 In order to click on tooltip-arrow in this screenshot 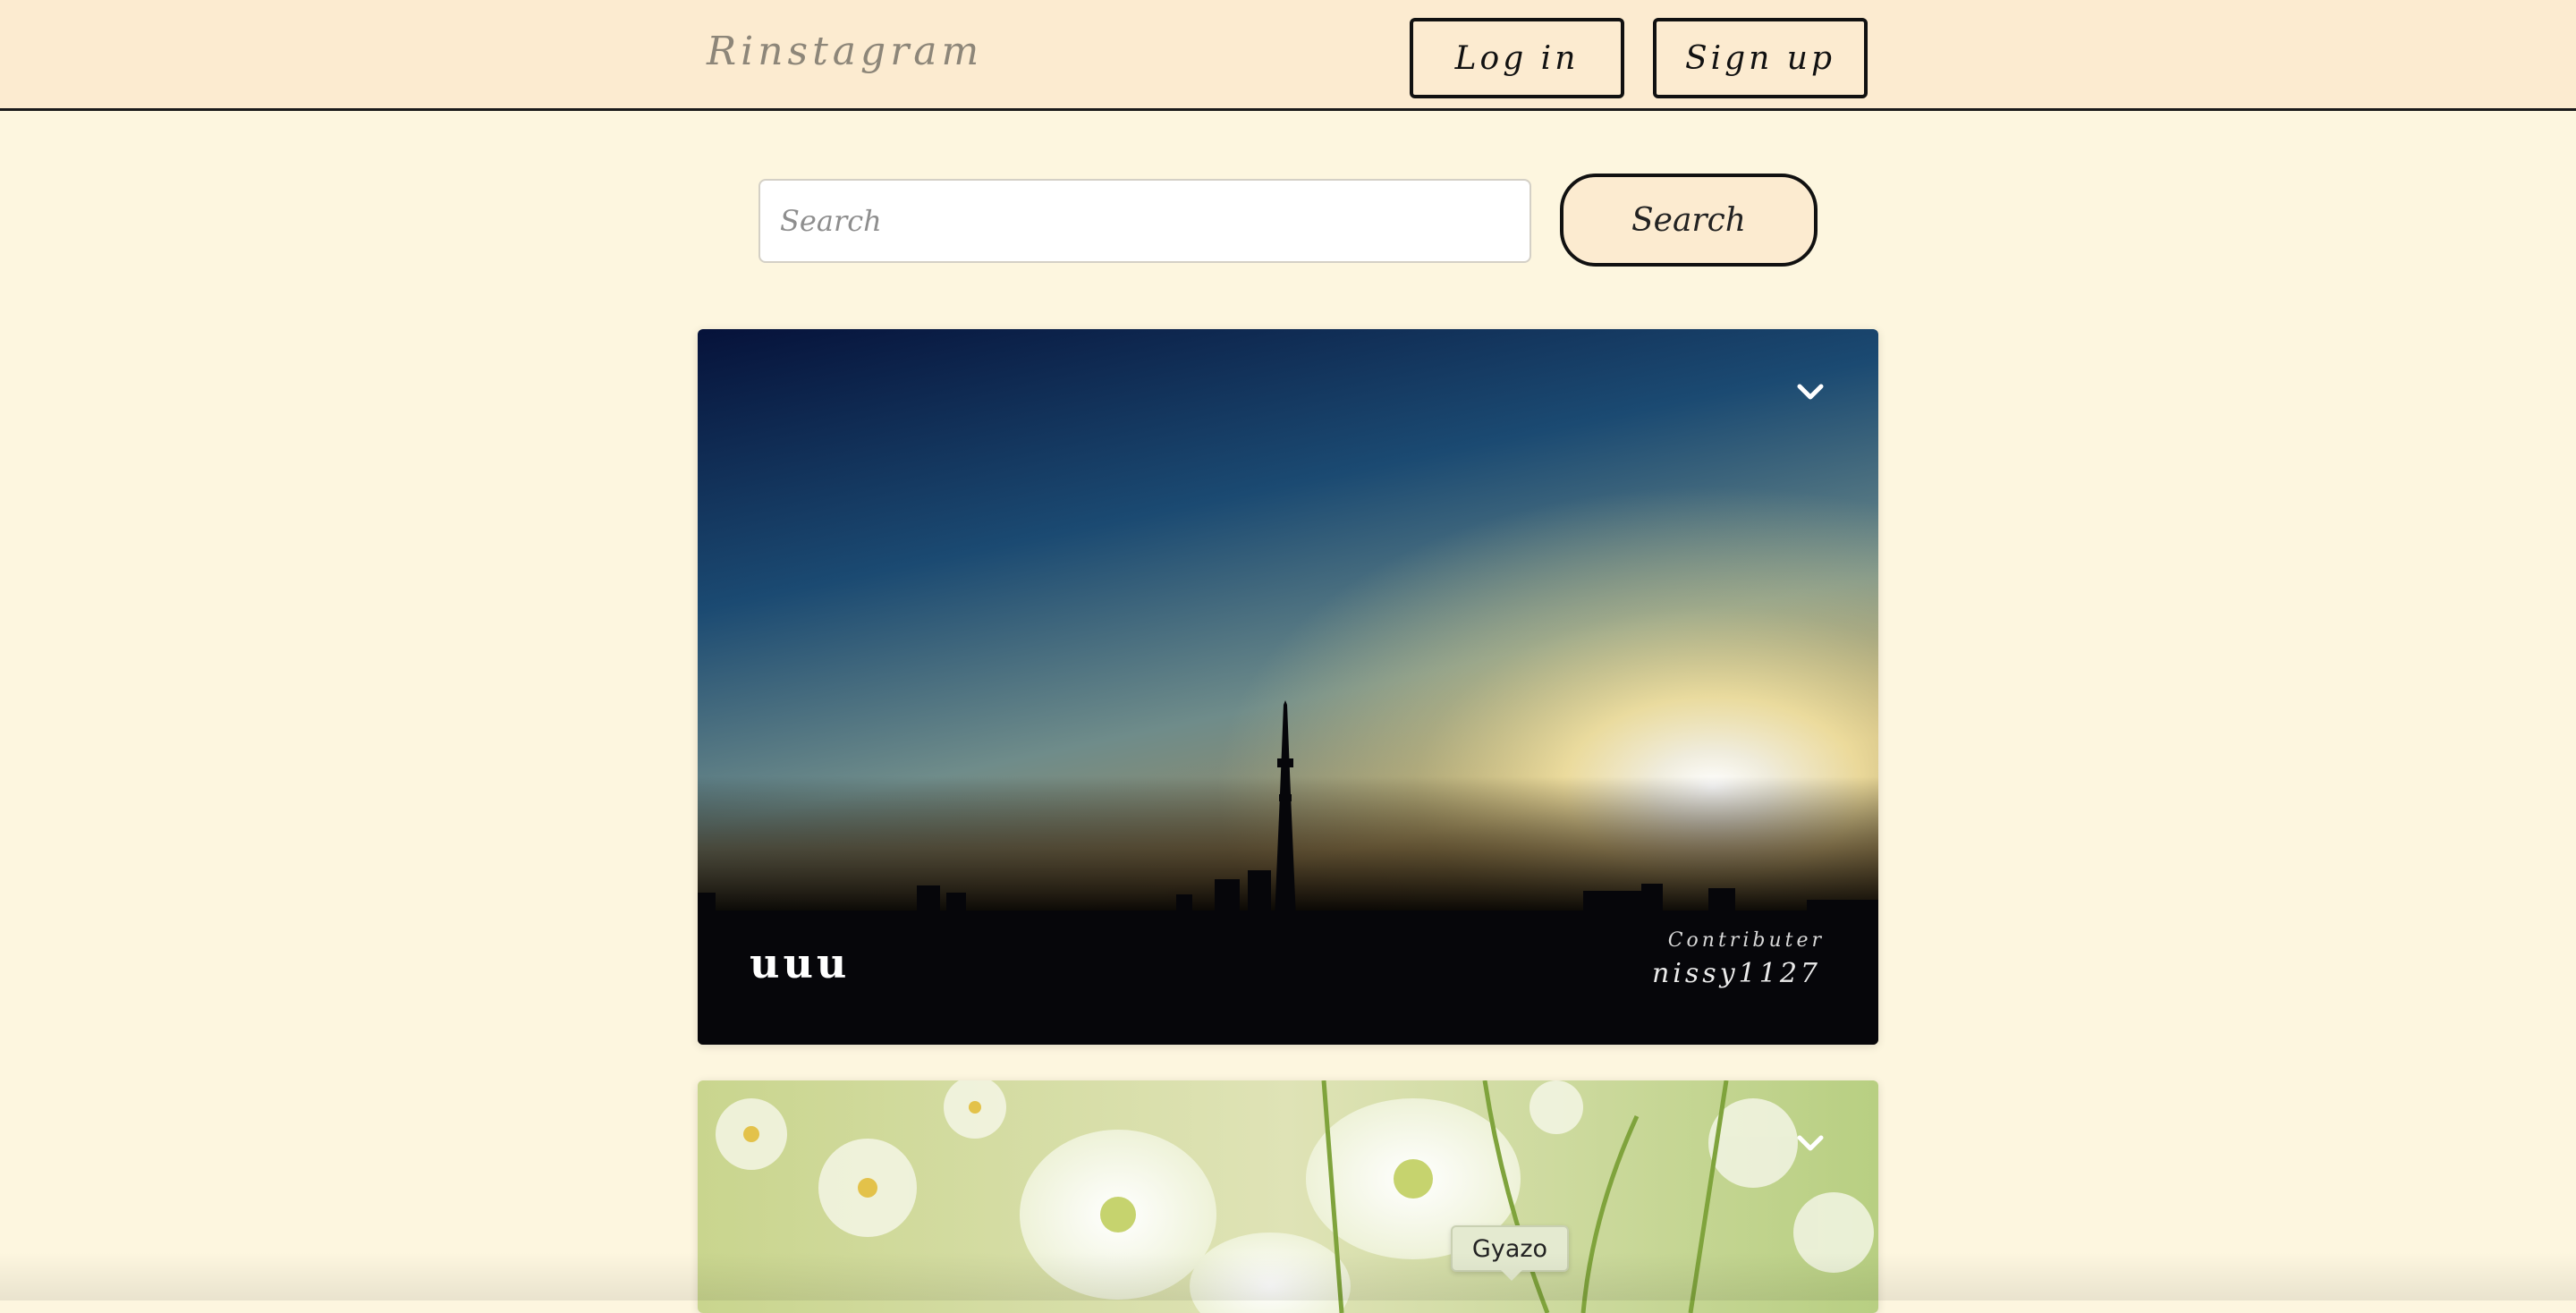, I will do `click(1511, 1275)`.